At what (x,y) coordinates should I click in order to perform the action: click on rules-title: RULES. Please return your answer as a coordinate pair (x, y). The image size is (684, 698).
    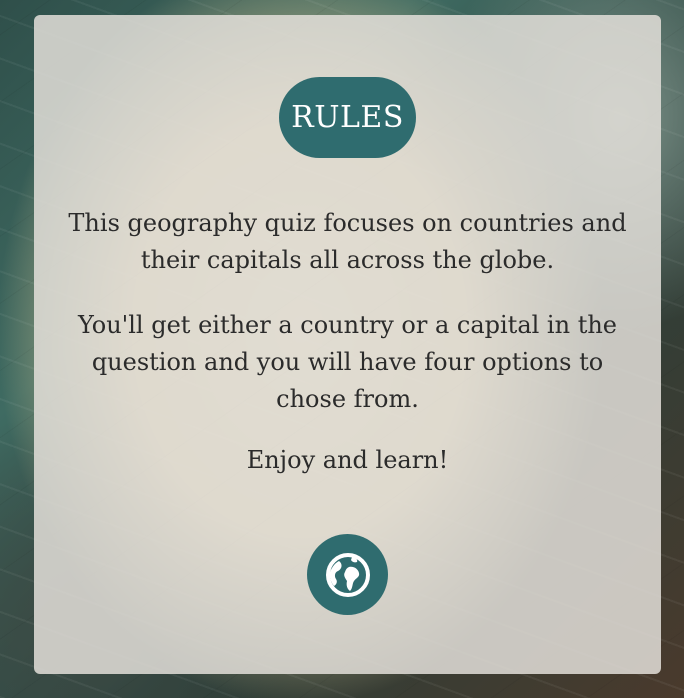
    Looking at the image, I should click on (347, 117).